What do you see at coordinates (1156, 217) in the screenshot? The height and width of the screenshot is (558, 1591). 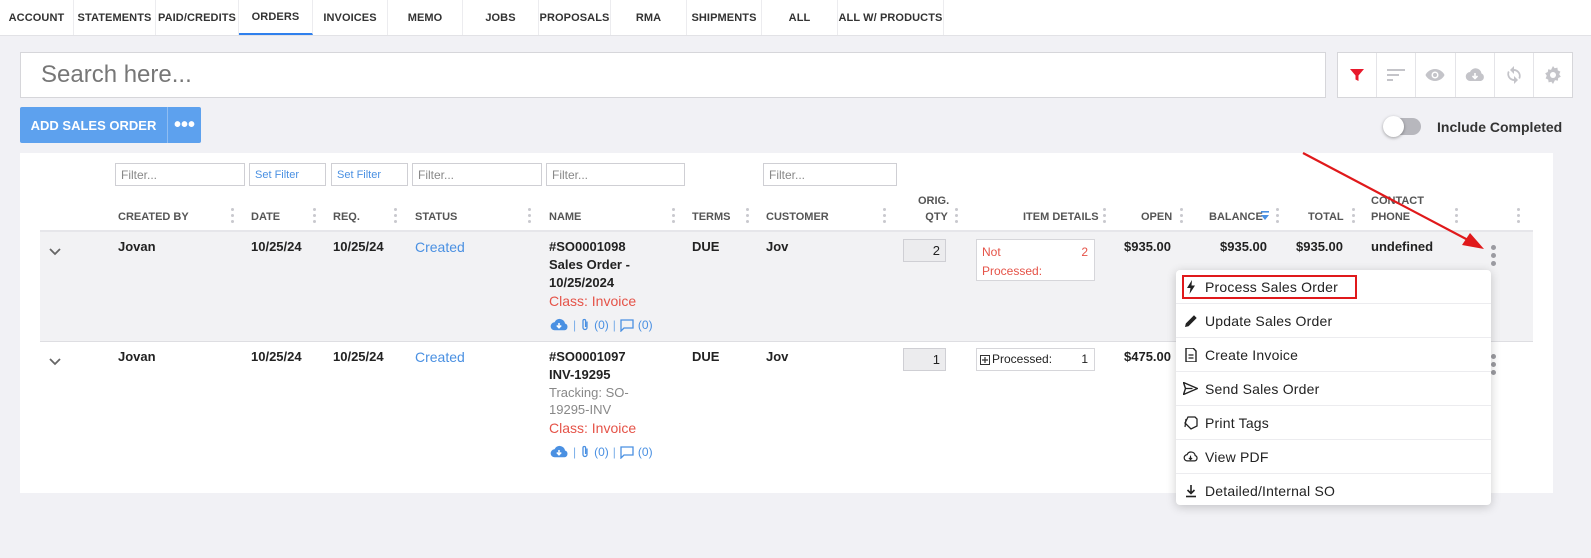 I see `column-header-open: OPEN` at bounding box center [1156, 217].